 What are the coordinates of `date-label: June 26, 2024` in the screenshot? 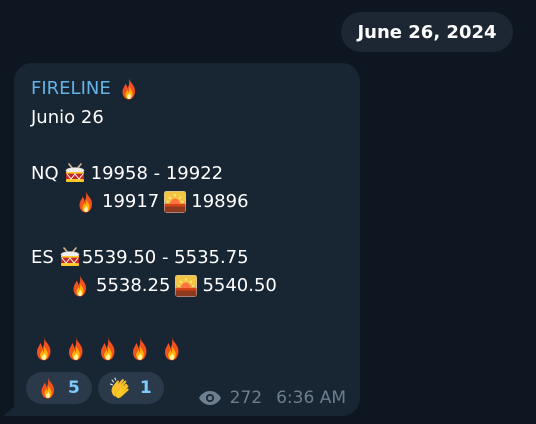 It's located at (427, 32).